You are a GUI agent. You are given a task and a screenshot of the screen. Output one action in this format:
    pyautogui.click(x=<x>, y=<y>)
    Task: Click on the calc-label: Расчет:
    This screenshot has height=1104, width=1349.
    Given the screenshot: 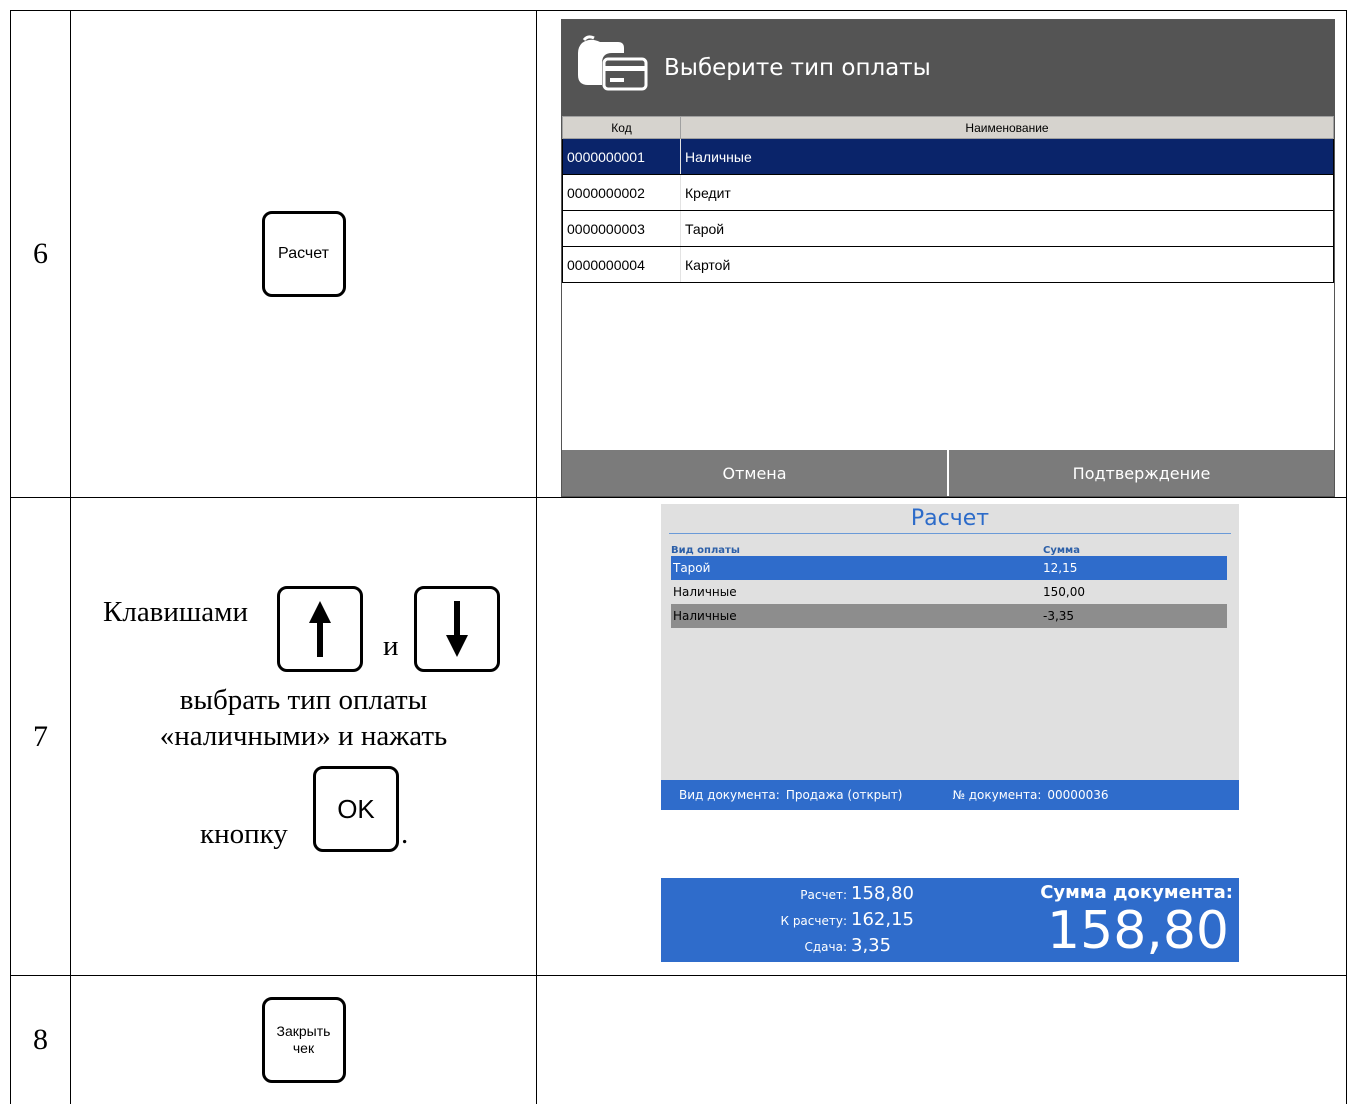 What is the action you would take?
    pyautogui.click(x=823, y=895)
    